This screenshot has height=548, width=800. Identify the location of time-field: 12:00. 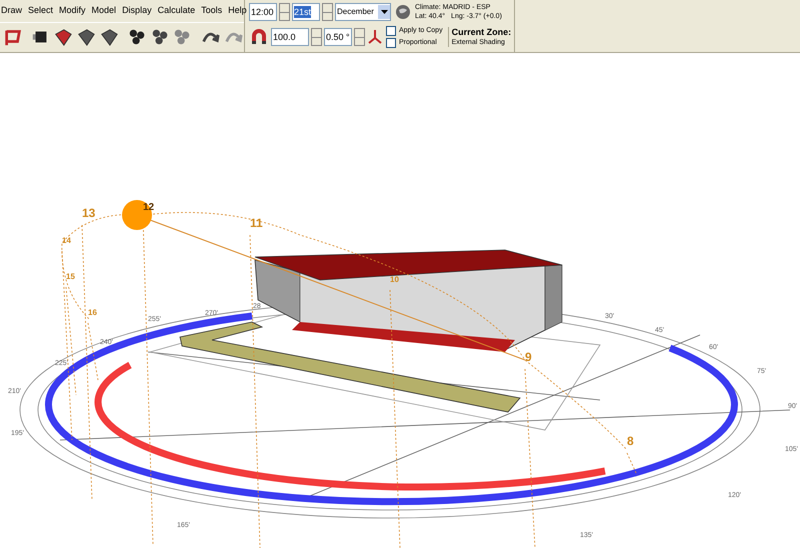
(263, 12).